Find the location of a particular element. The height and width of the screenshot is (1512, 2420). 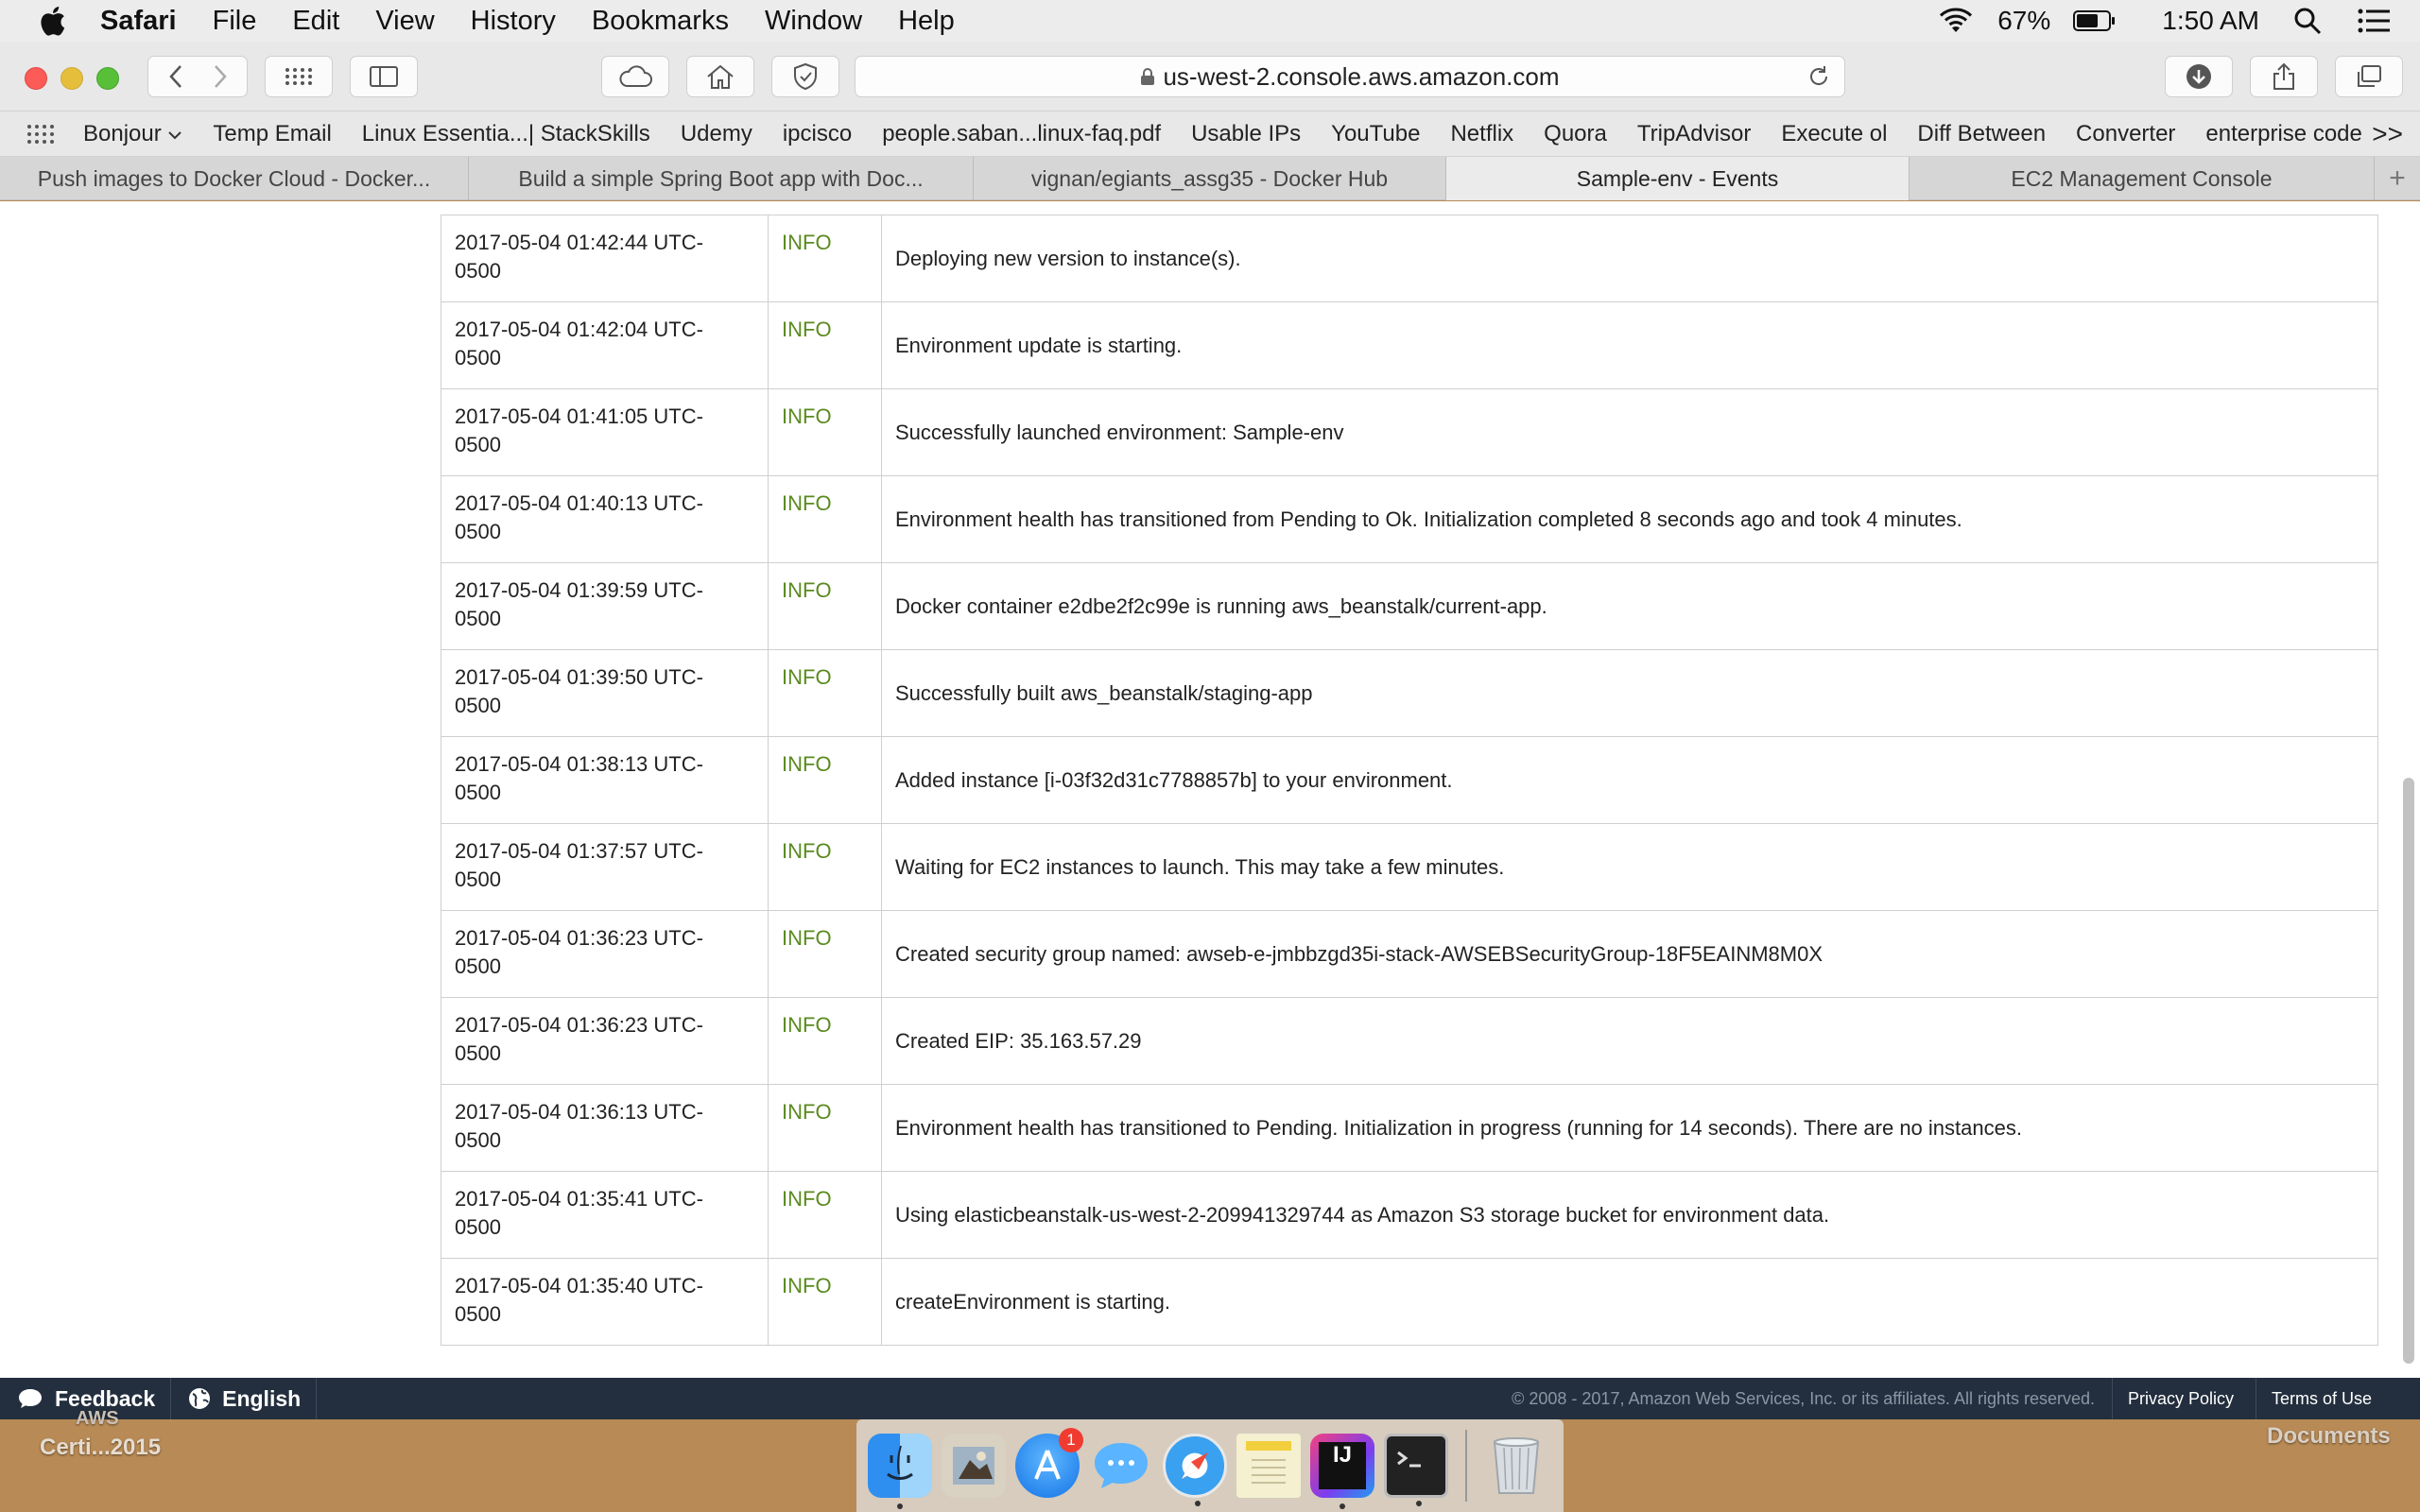

event-time: 2017-05-04 01:36:13 UTC- 0500 is located at coordinates (605, 1128).